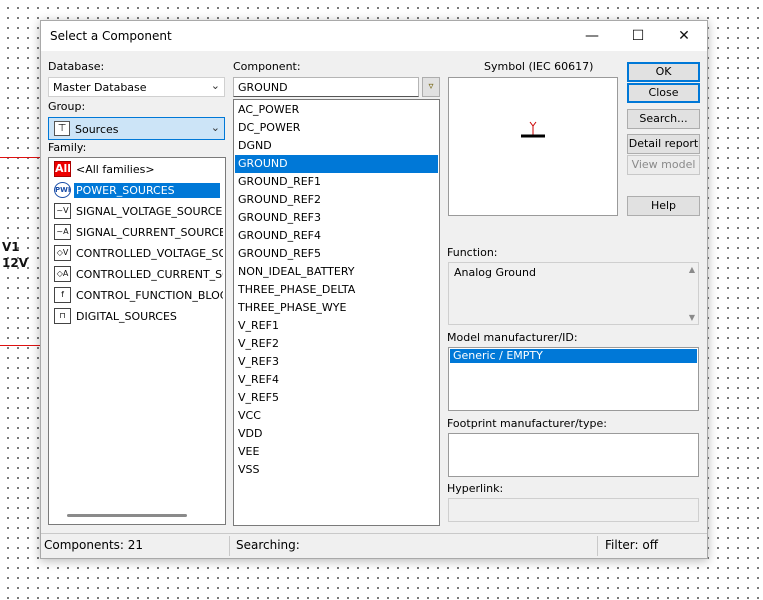  I want to click on component-item-label: GROUND, so click(263, 163).